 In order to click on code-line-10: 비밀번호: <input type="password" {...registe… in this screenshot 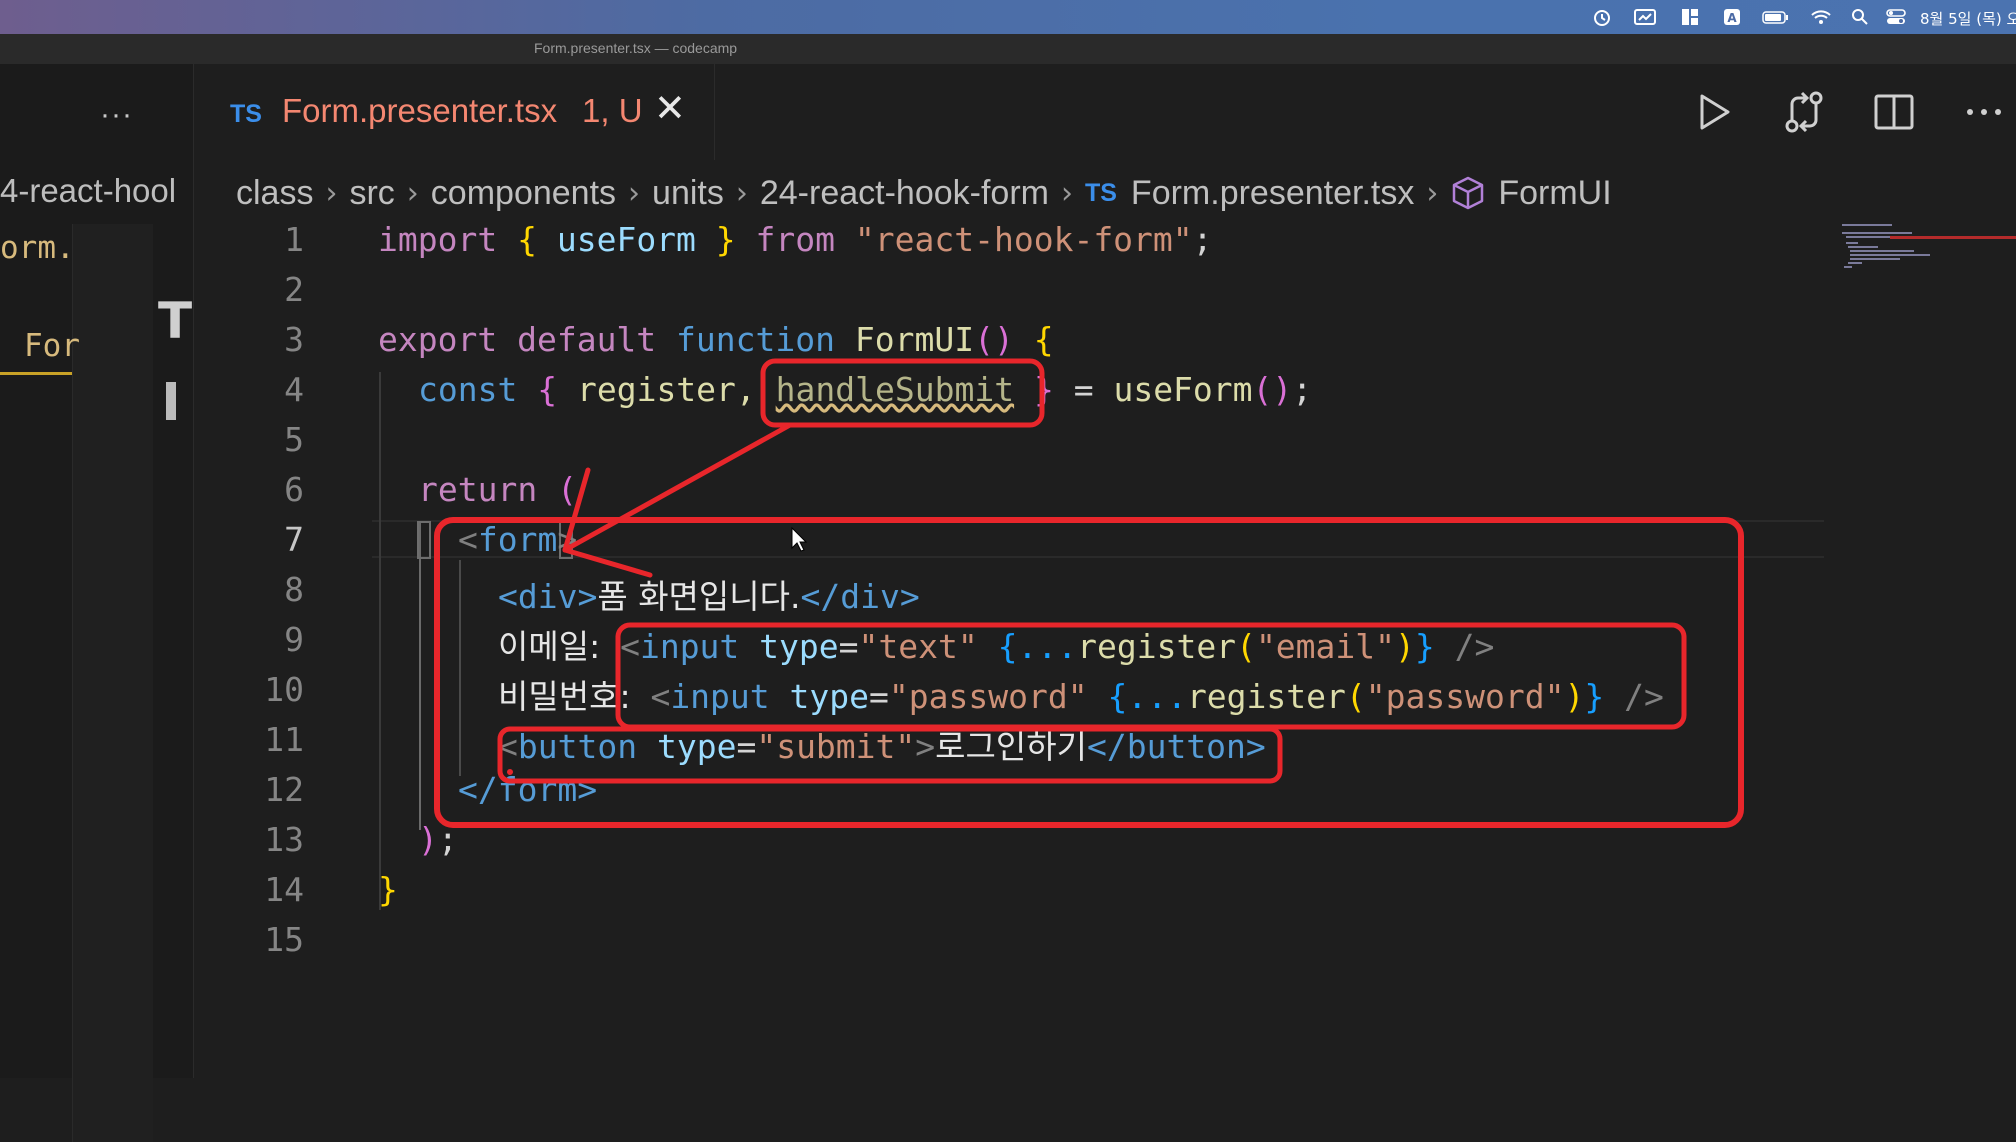, I will do `click(1081, 694)`.